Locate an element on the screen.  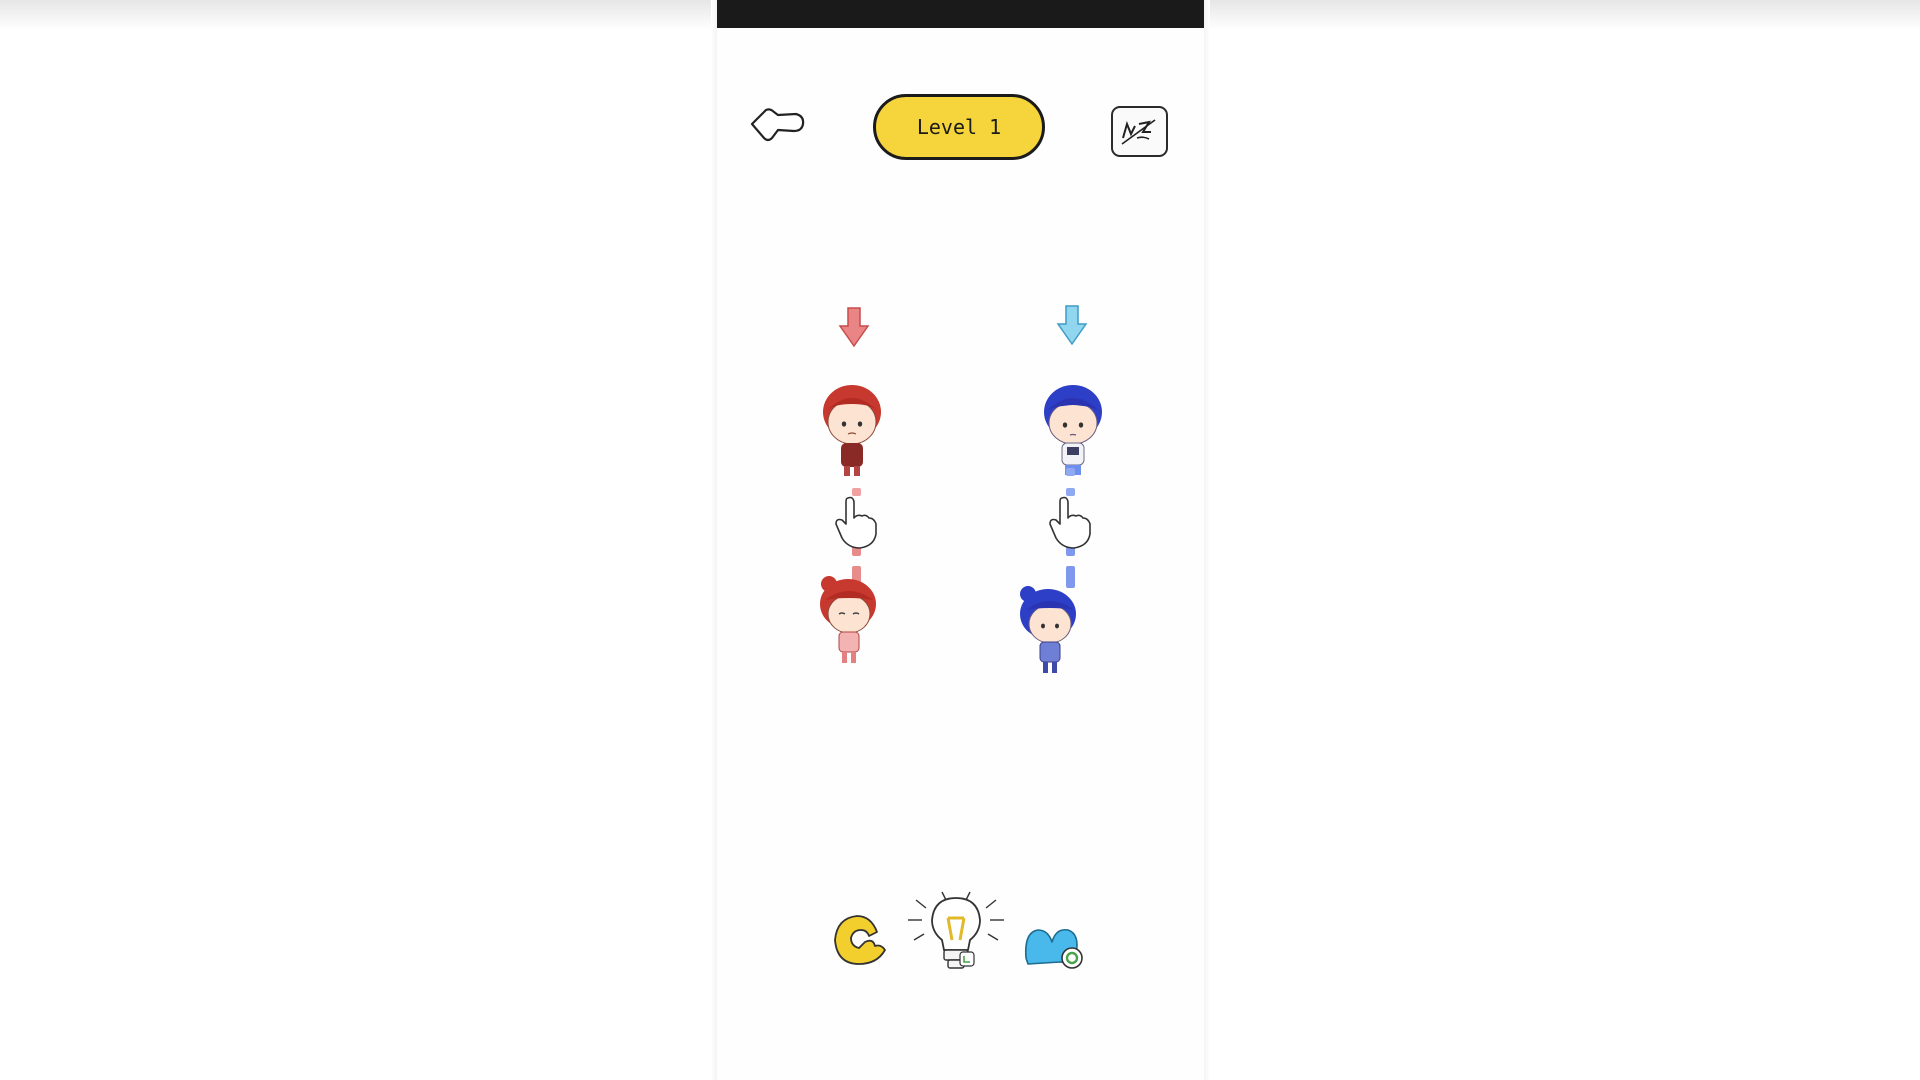
red-goal-arrow-icon is located at coordinates (854, 327).